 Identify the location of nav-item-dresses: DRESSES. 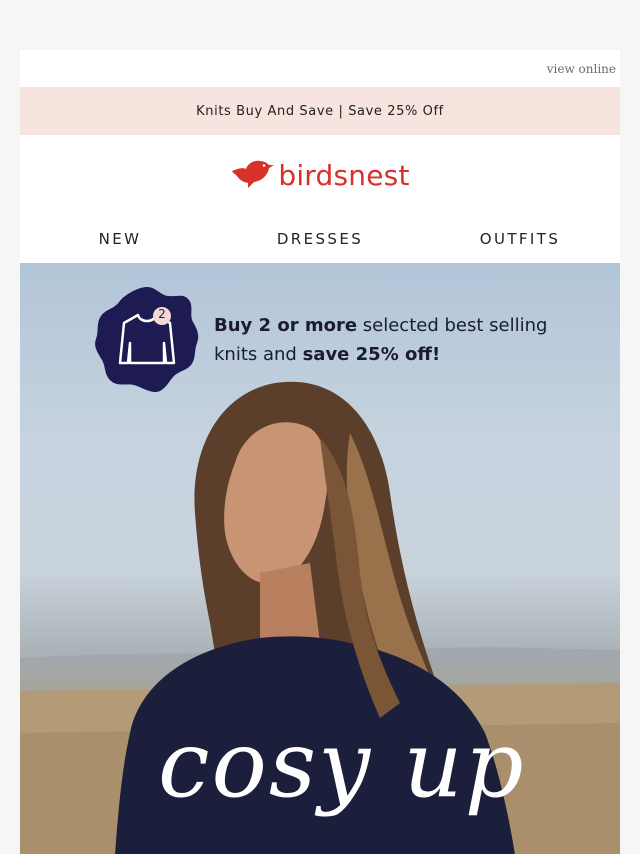
(320, 239).